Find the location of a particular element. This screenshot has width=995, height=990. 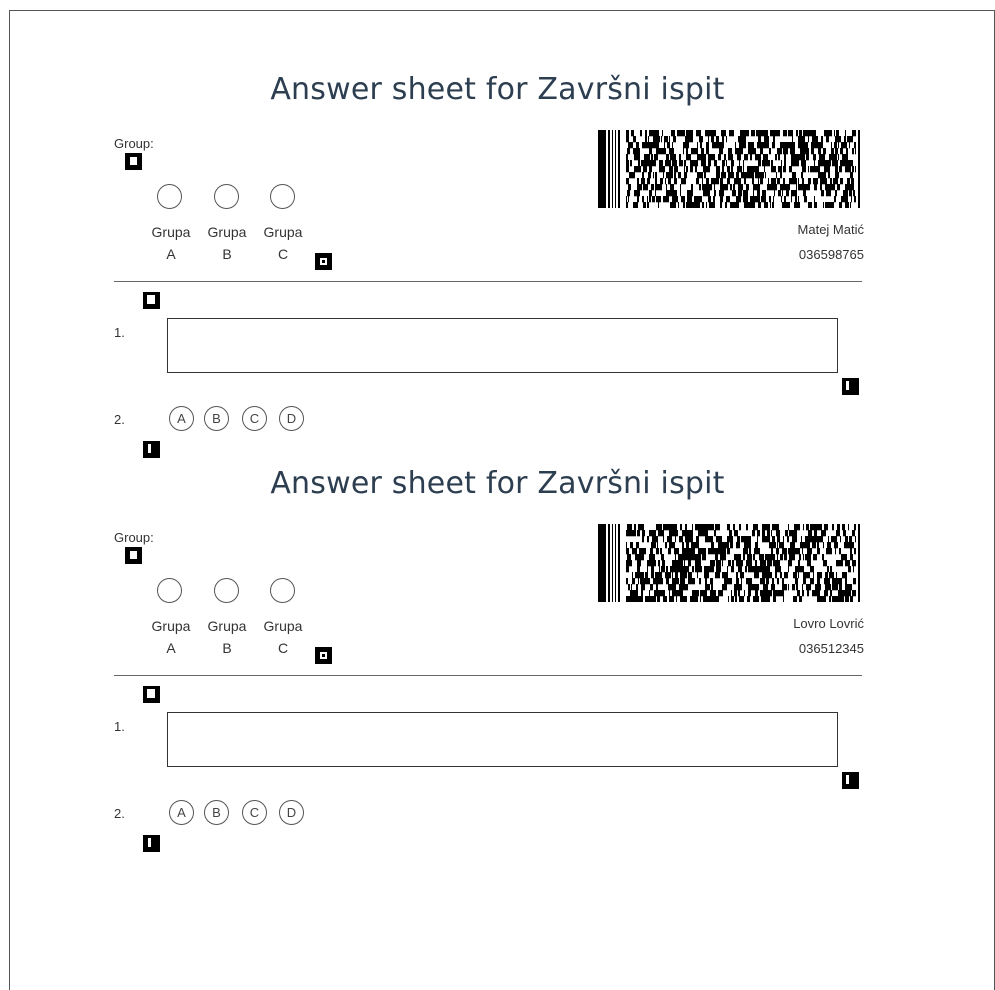

student-name: Matej Matić is located at coordinates (830, 229).